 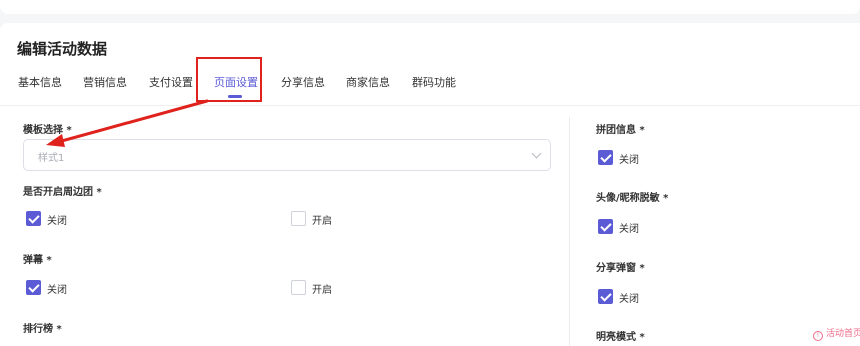 I want to click on info-icon: !, so click(x=818, y=336).